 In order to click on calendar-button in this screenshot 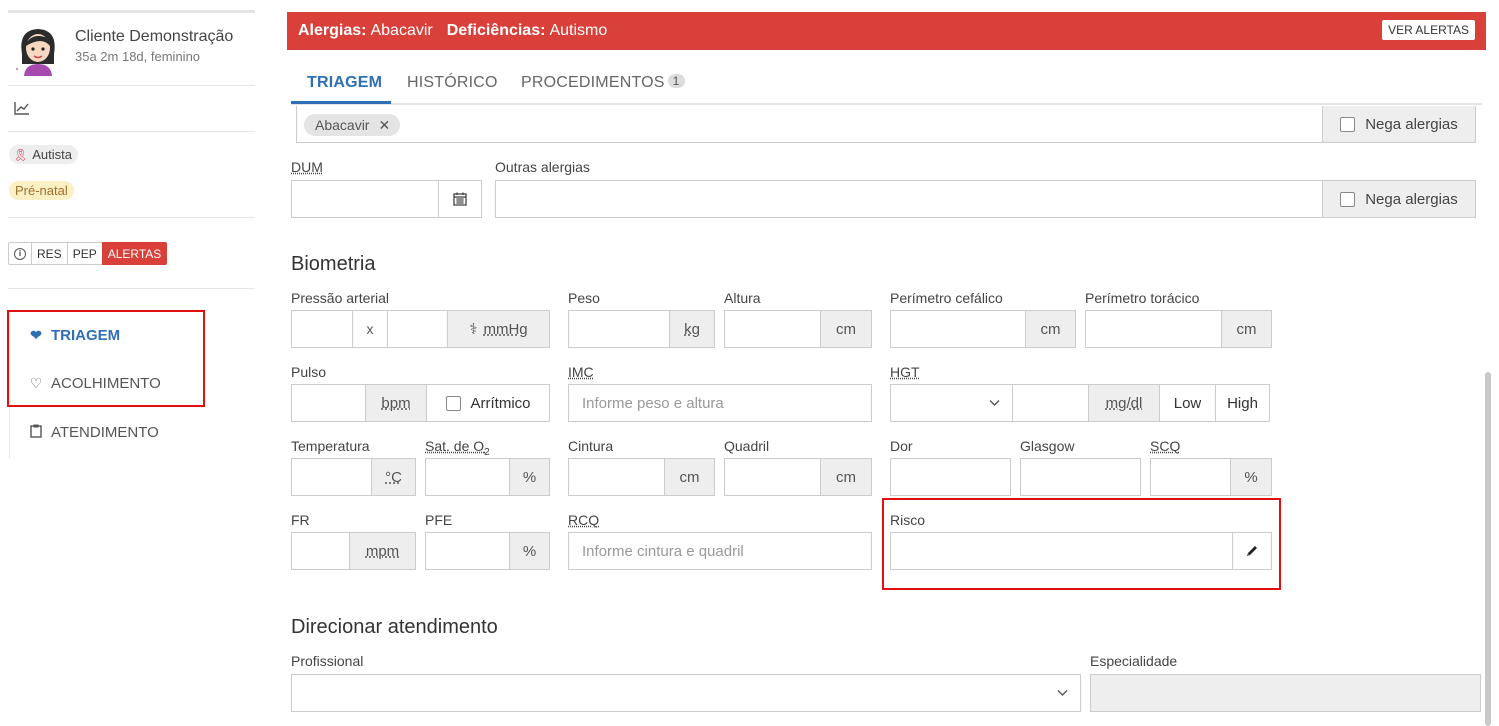, I will do `click(460, 199)`.